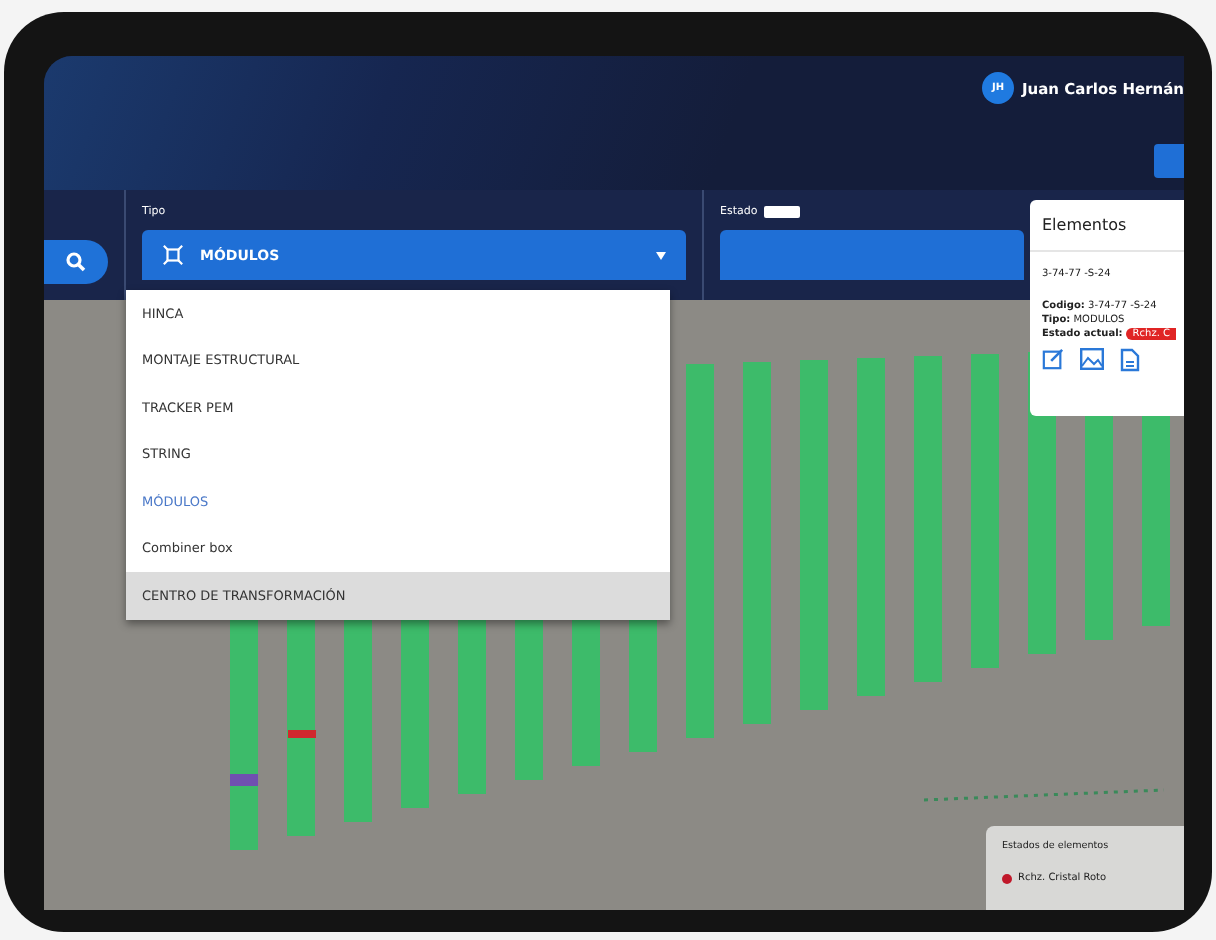 This screenshot has width=1216, height=940. What do you see at coordinates (661, 255) in the screenshot?
I see `caret-icon` at bounding box center [661, 255].